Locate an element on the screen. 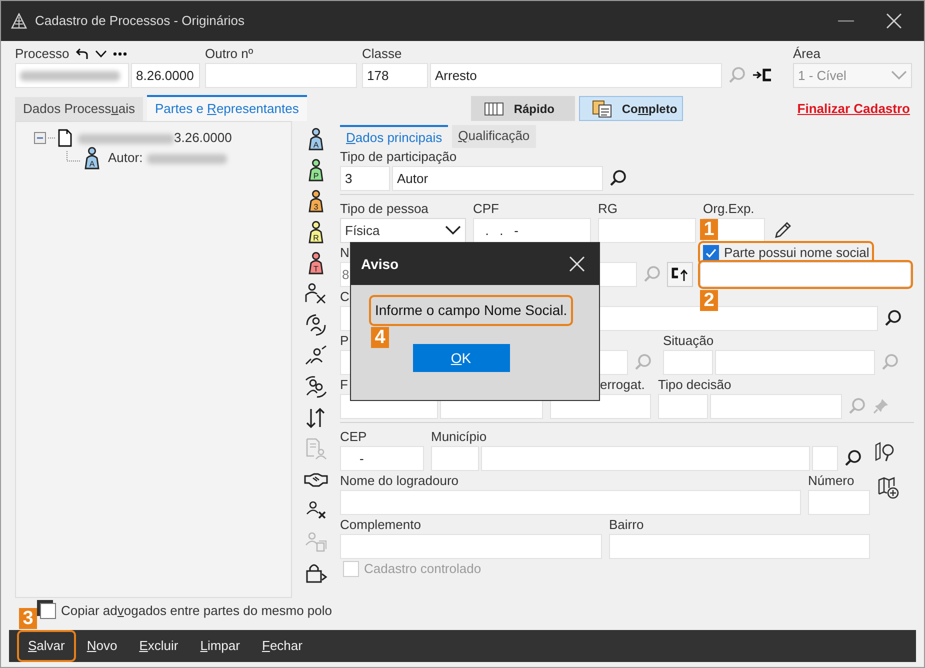  field-label: Org.Exp. is located at coordinates (728, 209).